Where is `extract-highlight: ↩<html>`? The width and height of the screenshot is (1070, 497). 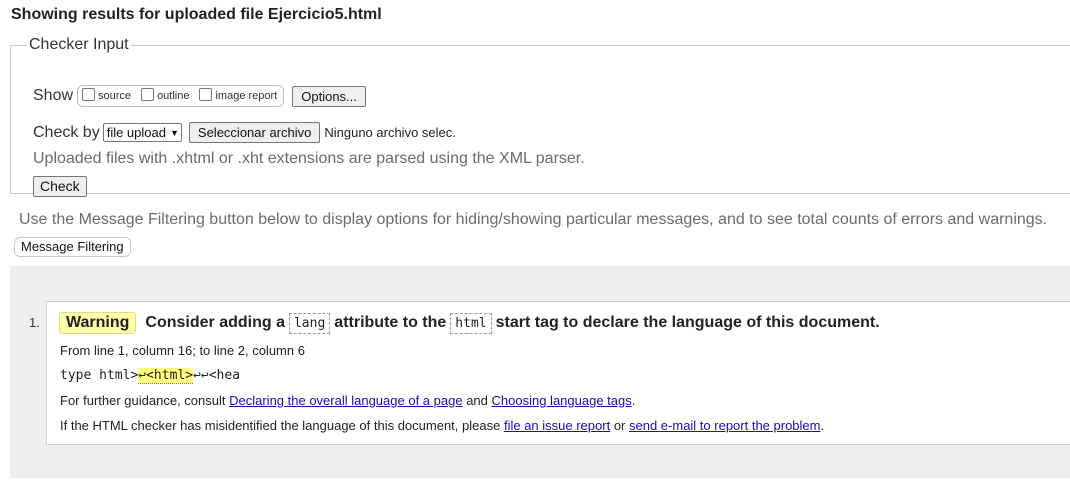
extract-highlight: ↩<html> is located at coordinates (166, 376).